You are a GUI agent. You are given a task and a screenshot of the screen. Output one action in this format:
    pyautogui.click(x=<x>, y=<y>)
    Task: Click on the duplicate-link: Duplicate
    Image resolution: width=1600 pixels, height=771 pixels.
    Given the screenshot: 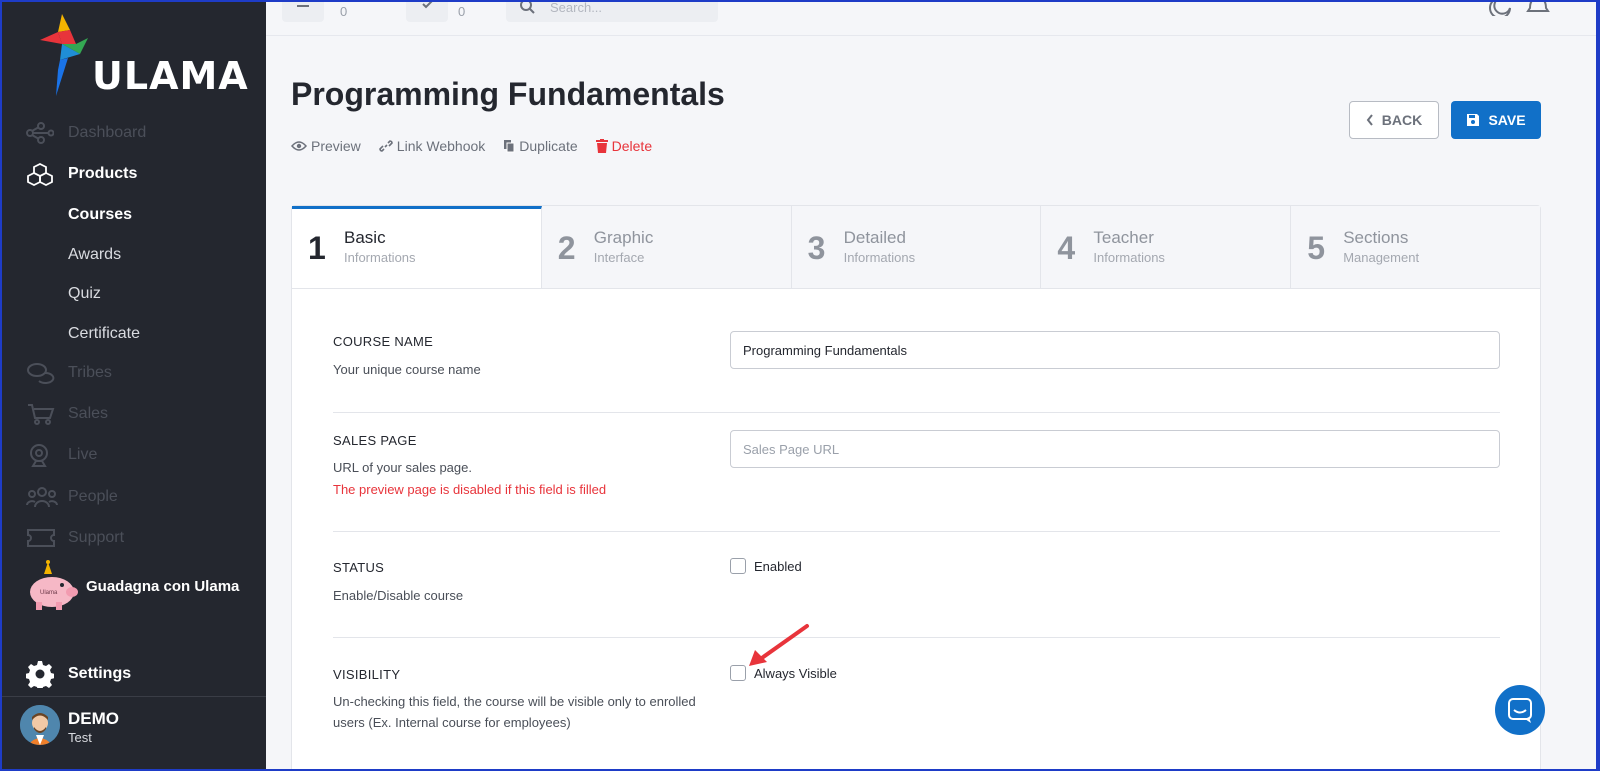 What is the action you would take?
    pyautogui.click(x=540, y=146)
    